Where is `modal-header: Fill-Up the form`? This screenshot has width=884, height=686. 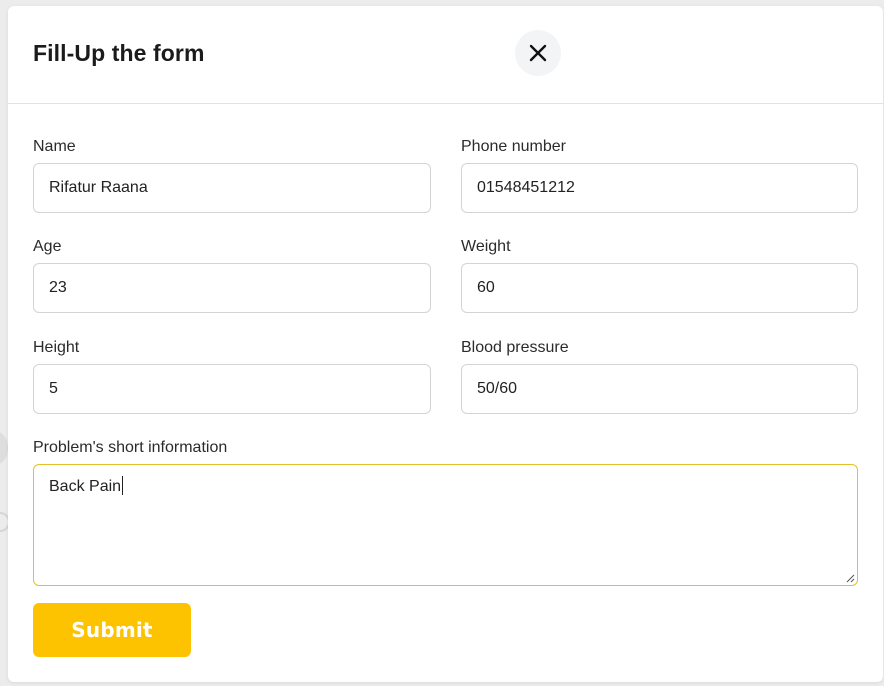
modal-header: Fill-Up the form is located at coordinates (445, 55).